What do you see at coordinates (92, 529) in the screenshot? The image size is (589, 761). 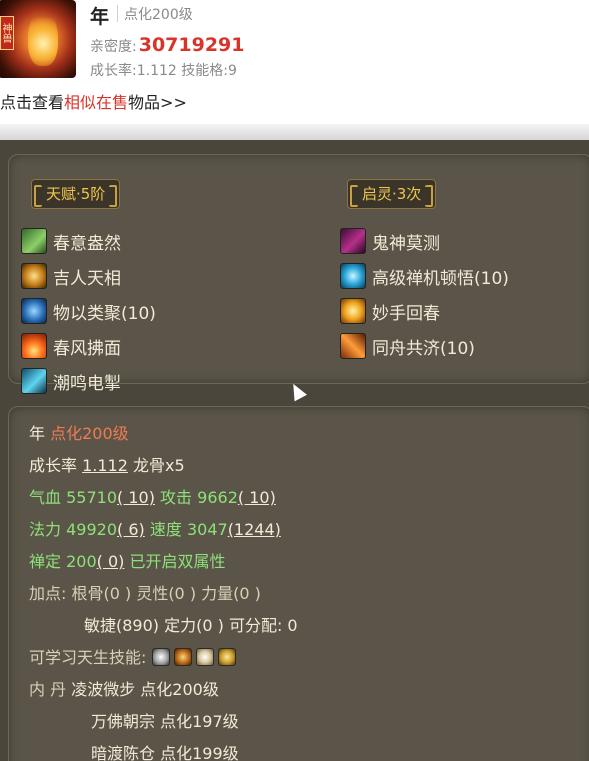 I see `mp-value: 49920` at bounding box center [92, 529].